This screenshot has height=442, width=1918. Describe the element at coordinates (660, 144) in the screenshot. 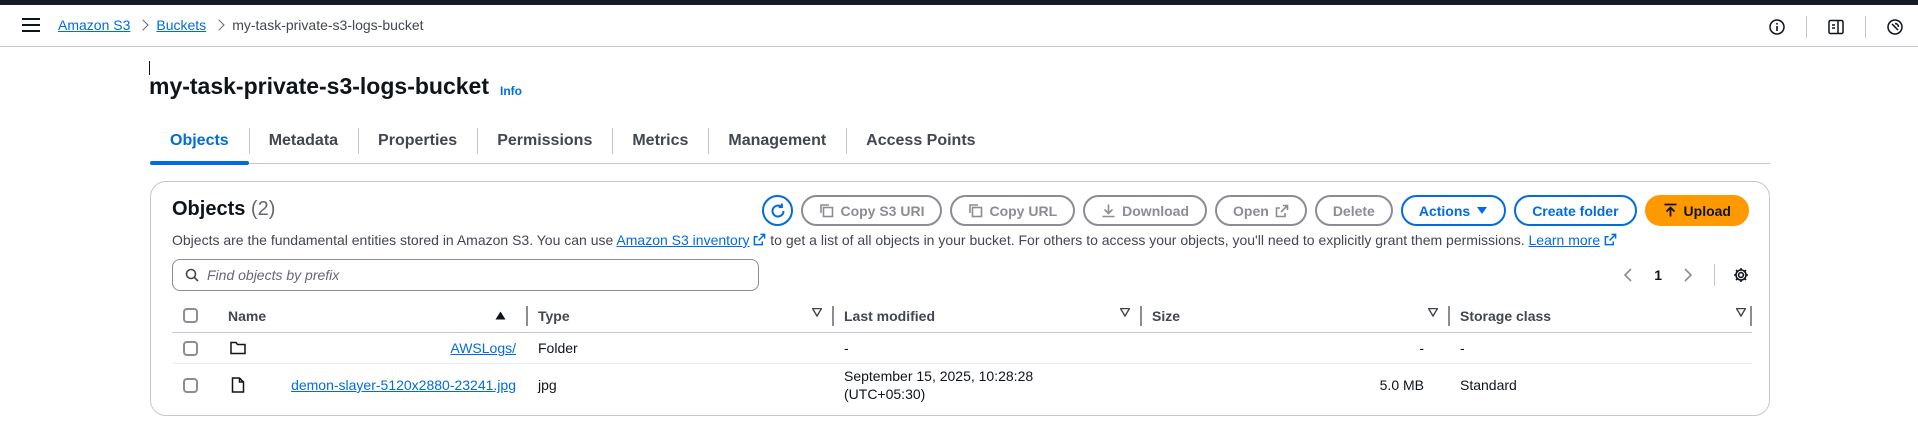

I see `tab-metrics: Metrics` at that location.